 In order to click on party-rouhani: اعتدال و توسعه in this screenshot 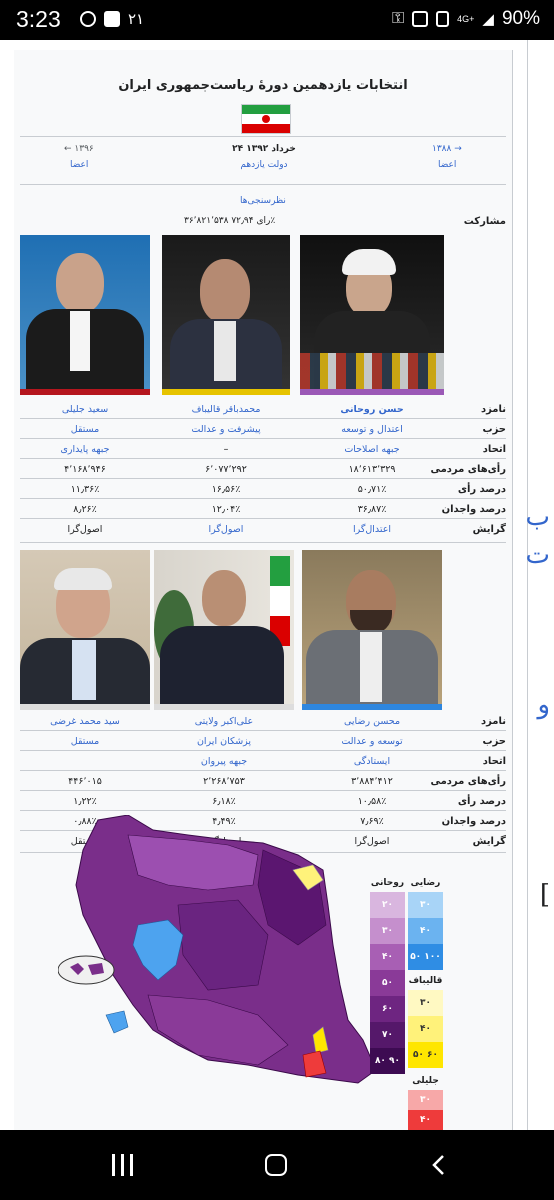, I will do `click(372, 429)`.